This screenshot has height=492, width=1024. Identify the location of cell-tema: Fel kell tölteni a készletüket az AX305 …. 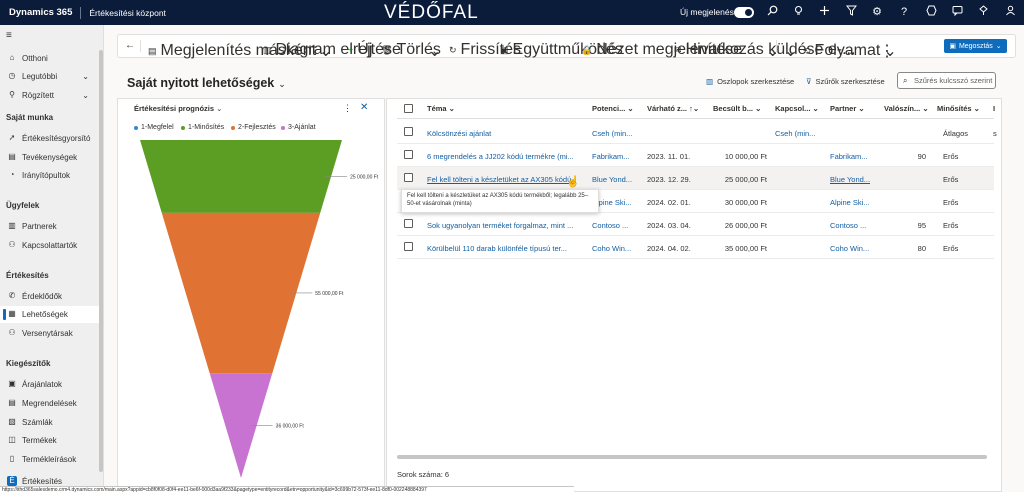
(502, 179).